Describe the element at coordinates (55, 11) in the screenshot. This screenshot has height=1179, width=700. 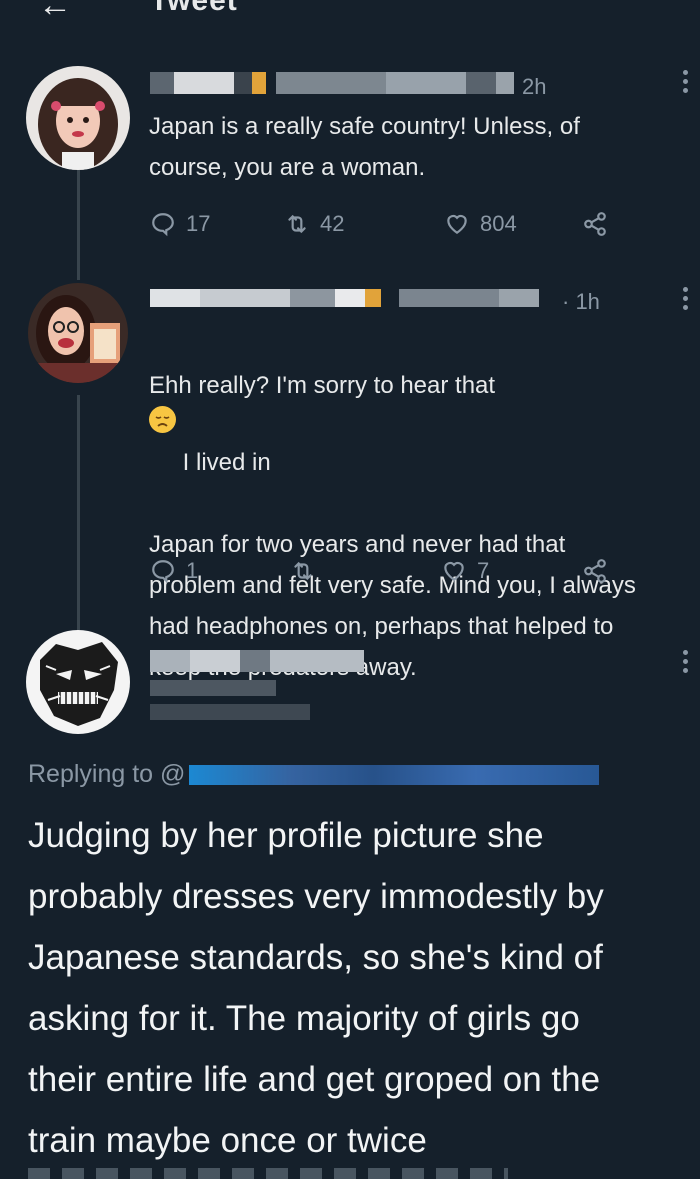
I see `arrow-left-icon: ←` at that location.